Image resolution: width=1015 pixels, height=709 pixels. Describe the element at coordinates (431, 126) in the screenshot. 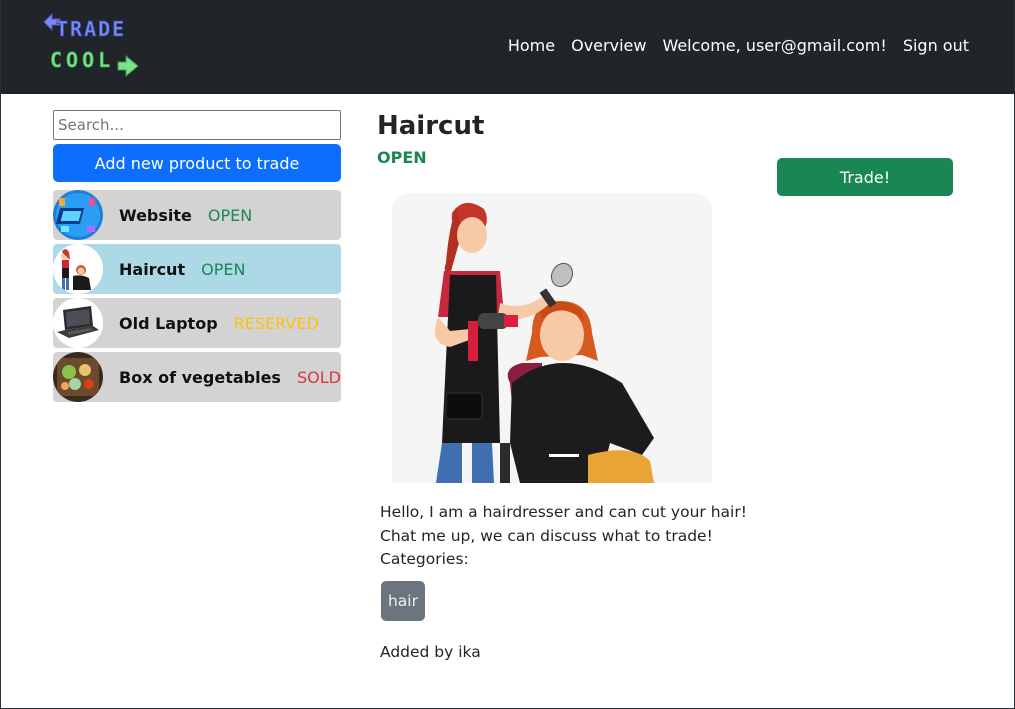

I see `product-title: Haircut` at that location.